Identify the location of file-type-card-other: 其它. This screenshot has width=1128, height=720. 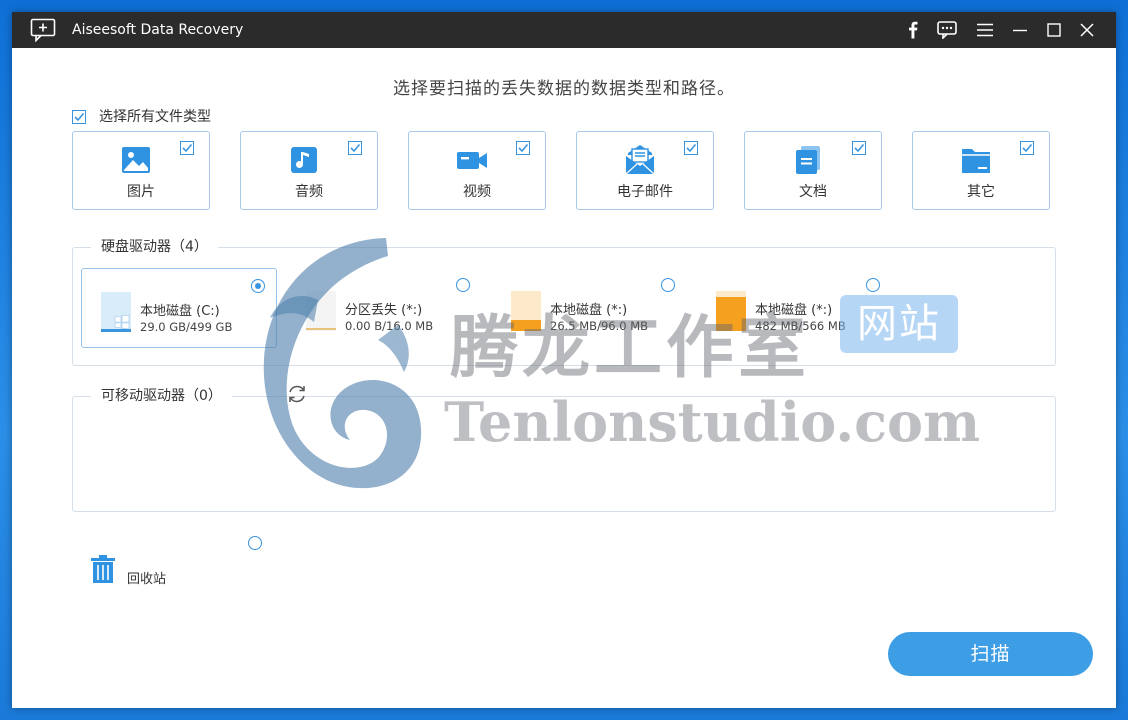
(981, 170).